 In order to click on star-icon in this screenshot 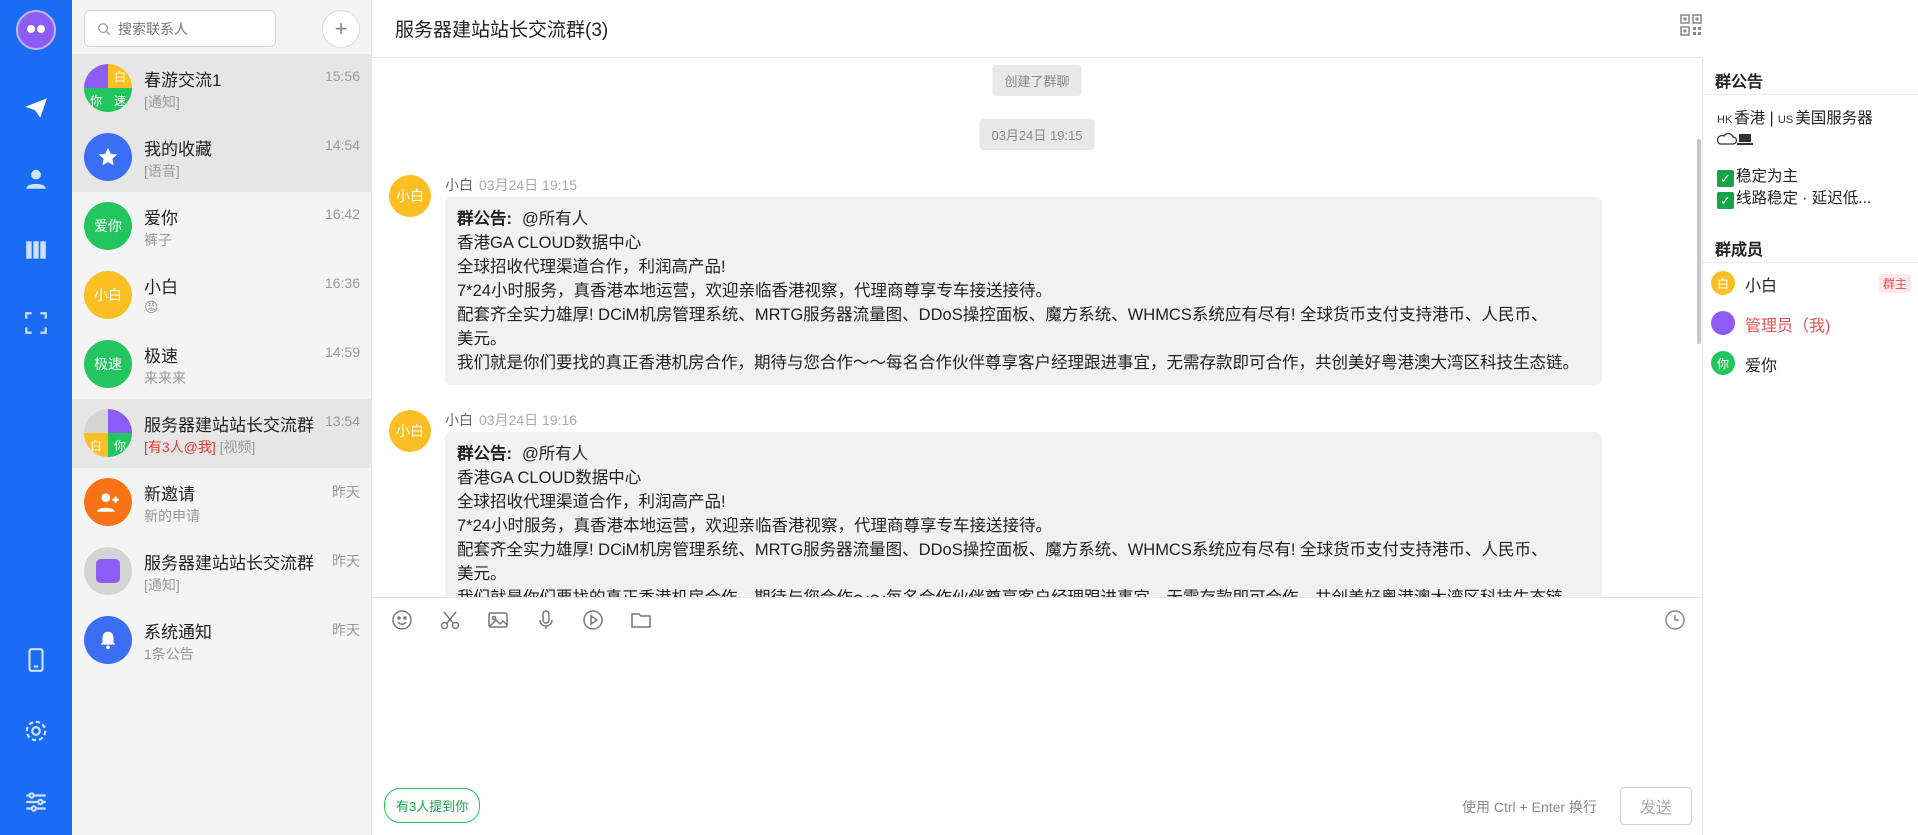, I will do `click(108, 157)`.